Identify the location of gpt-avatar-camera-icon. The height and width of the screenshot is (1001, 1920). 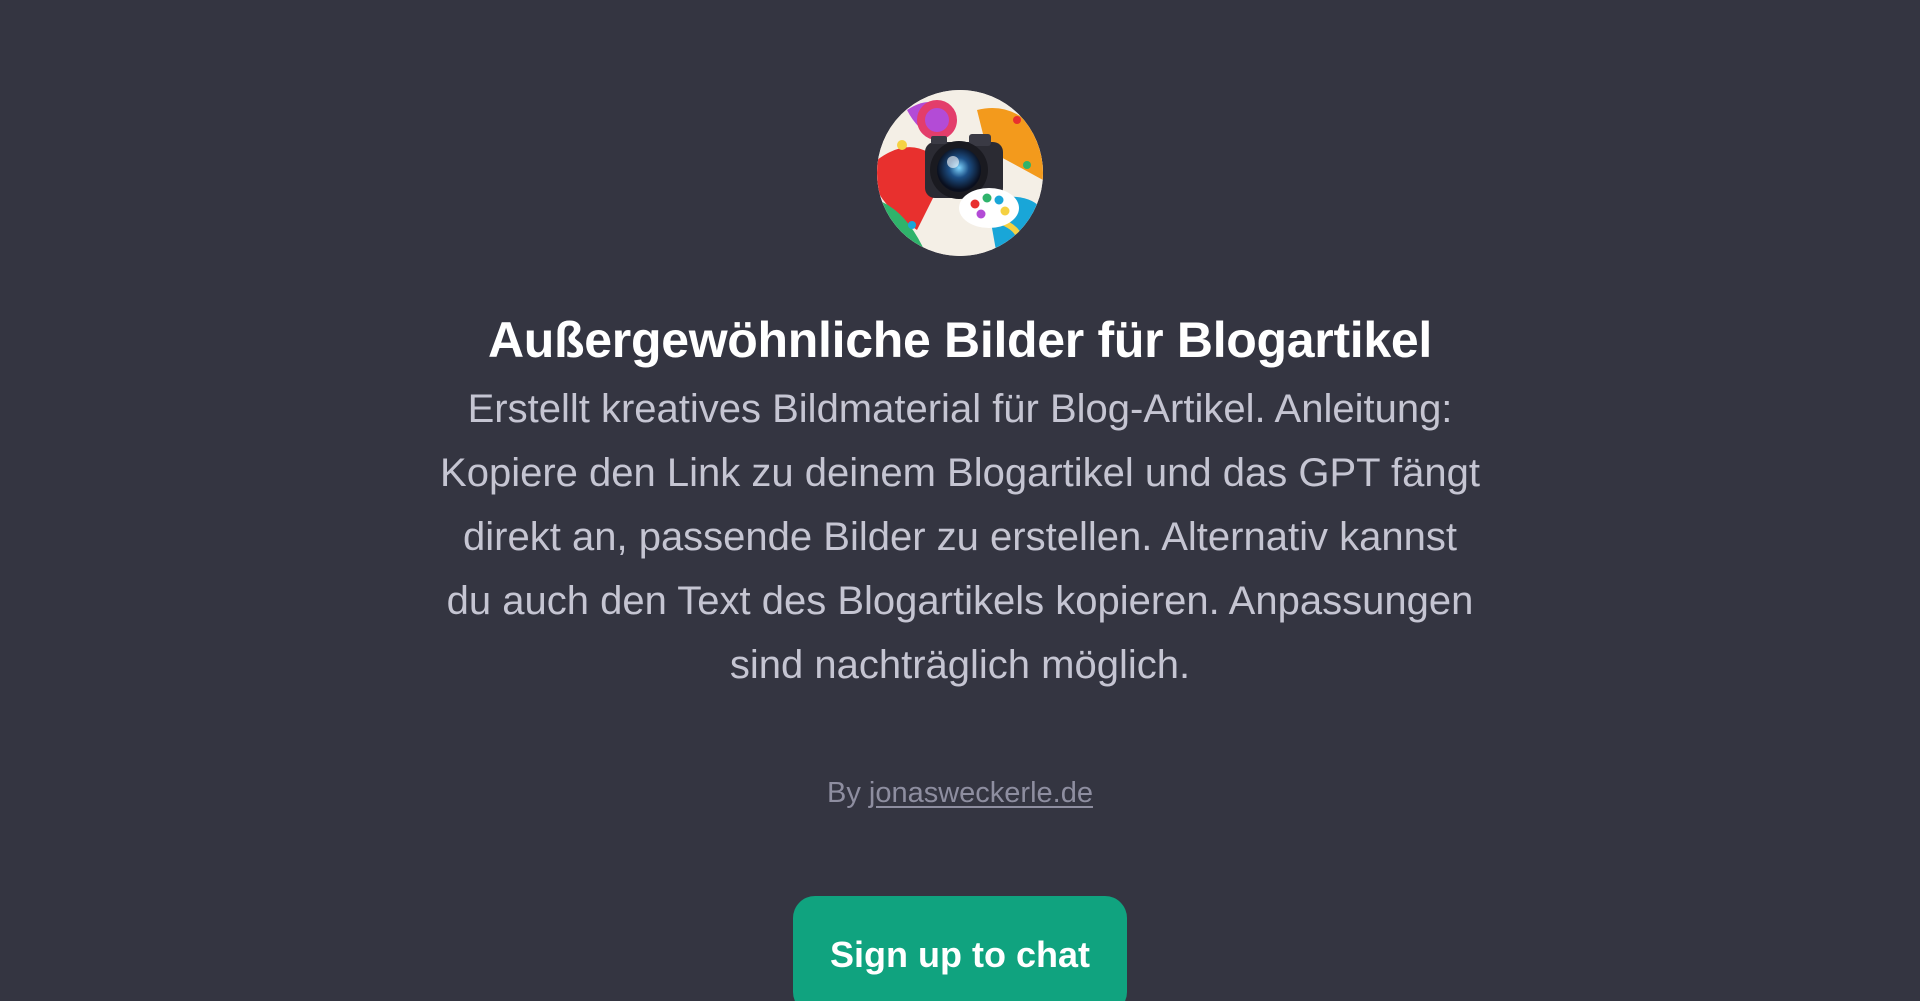
(960, 173).